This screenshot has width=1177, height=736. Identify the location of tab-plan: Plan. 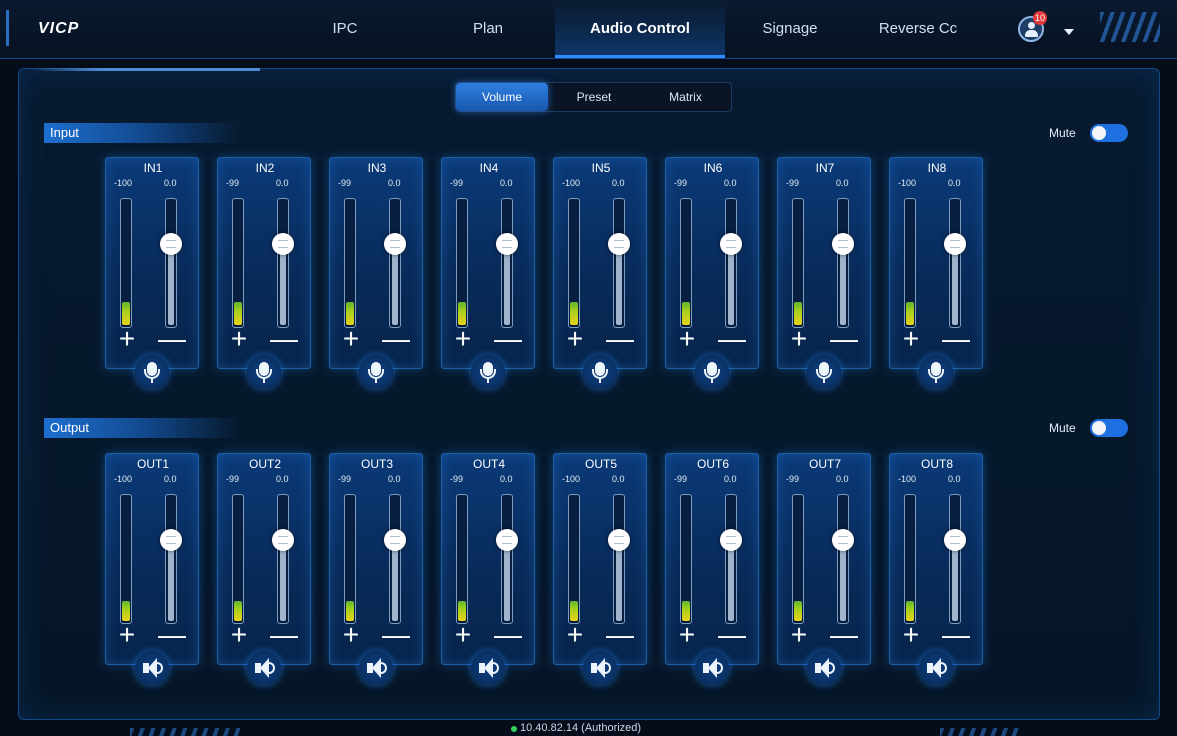
(488, 29).